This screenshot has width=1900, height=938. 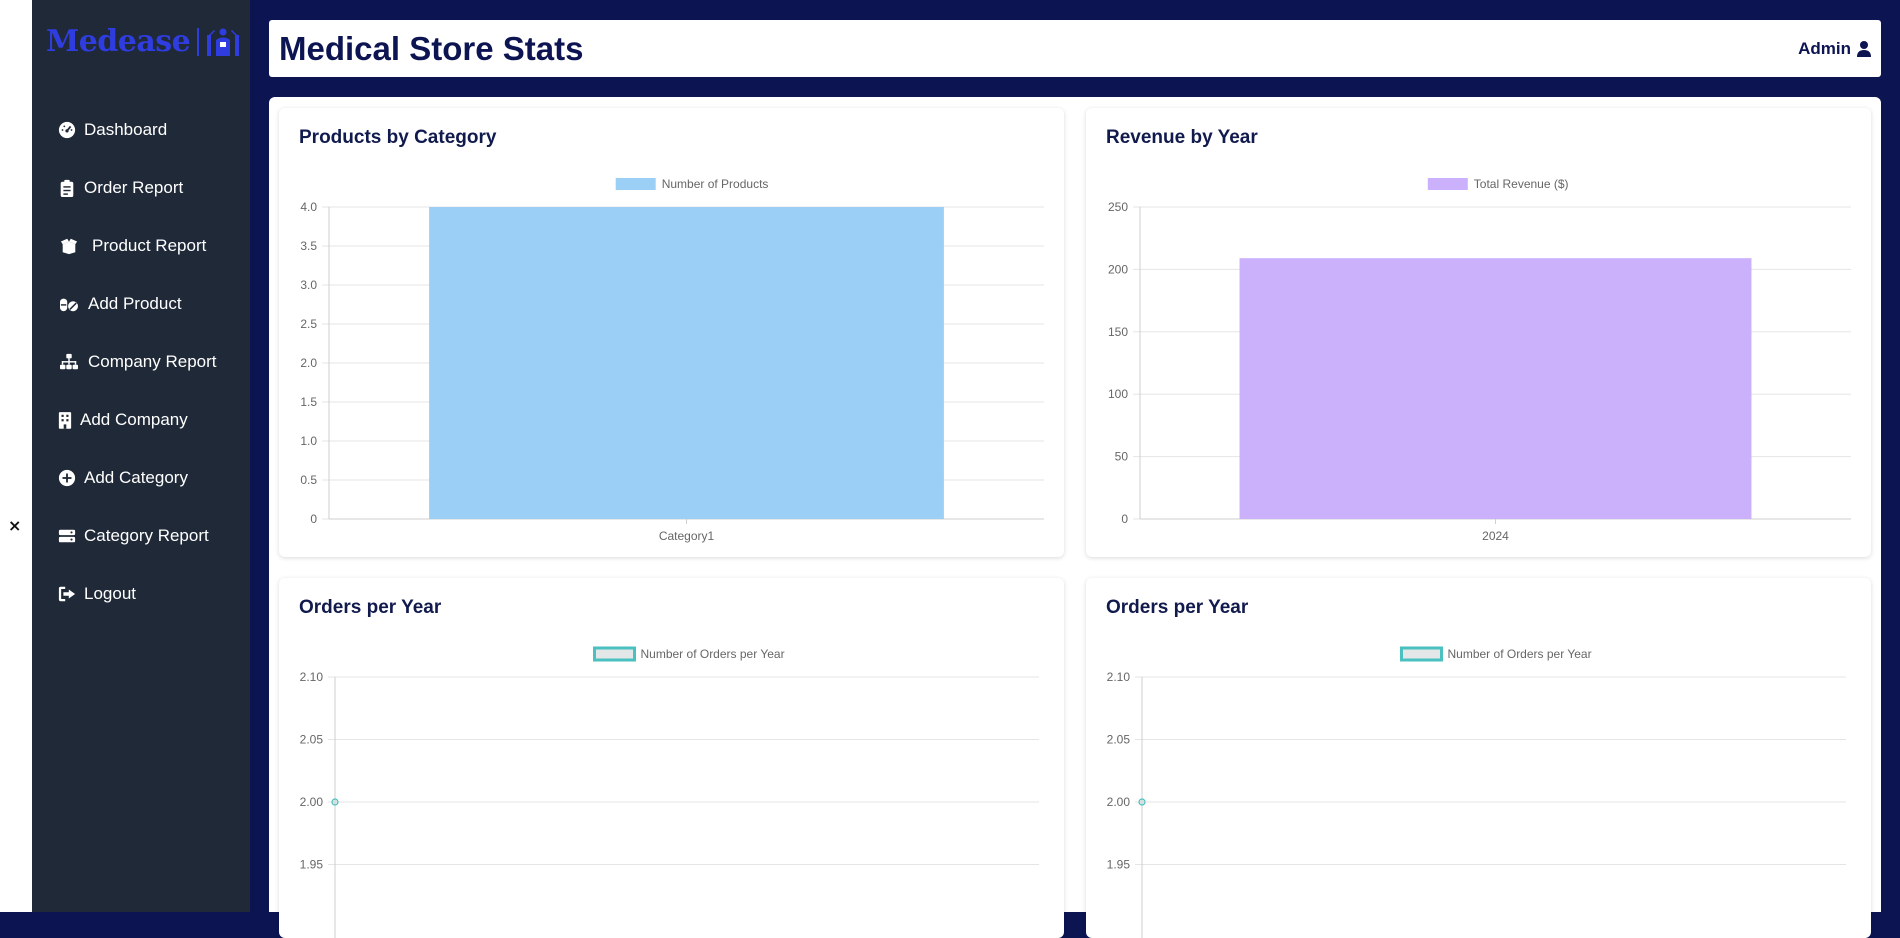 I want to click on sidebar-item-label: Order Report, so click(x=134, y=187).